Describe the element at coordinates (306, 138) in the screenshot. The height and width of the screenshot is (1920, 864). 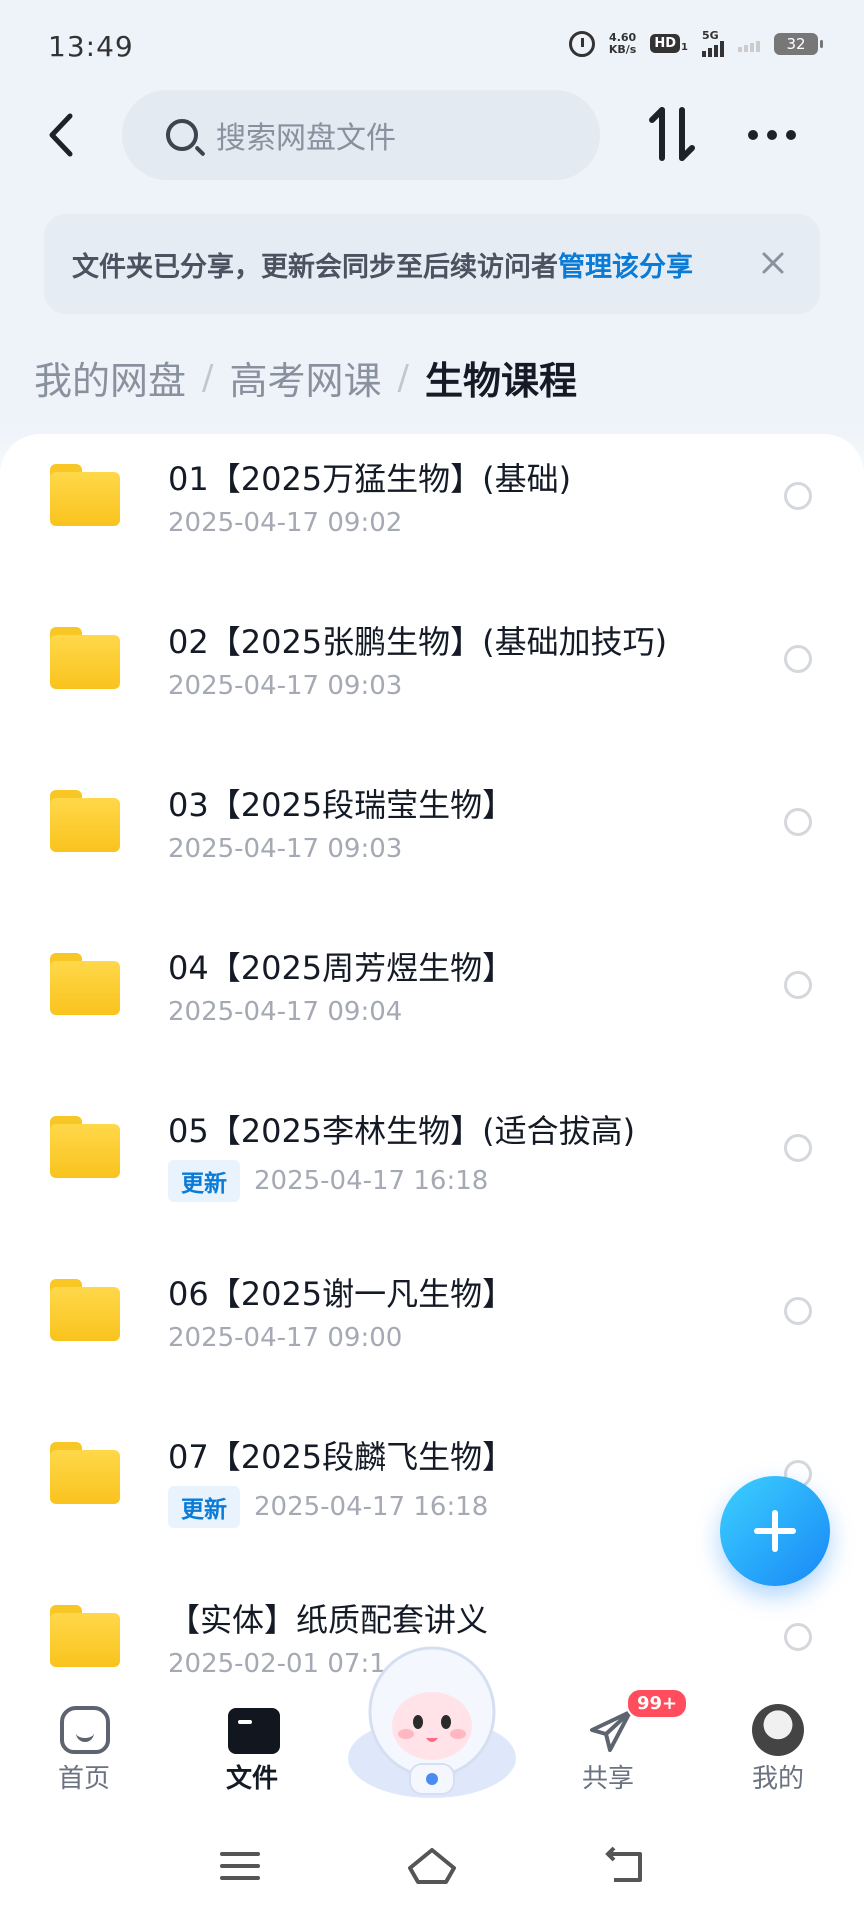
I see `search-placeholder: 搜索网盘文件` at that location.